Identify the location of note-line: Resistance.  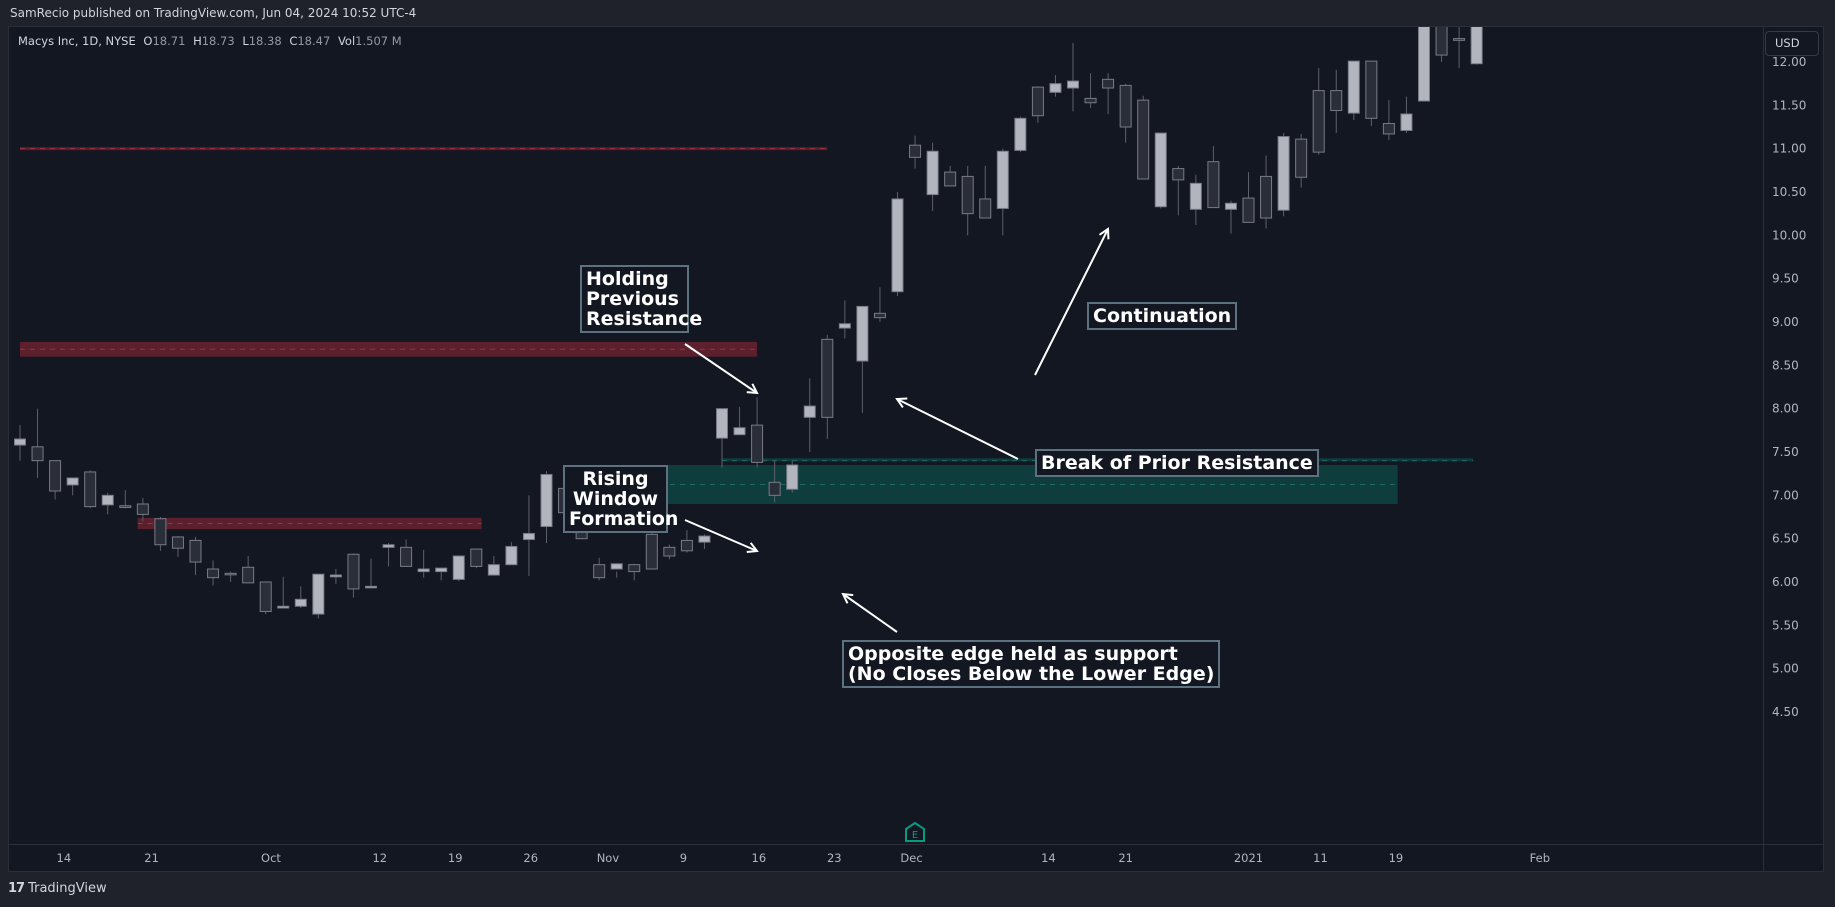
(644, 319).